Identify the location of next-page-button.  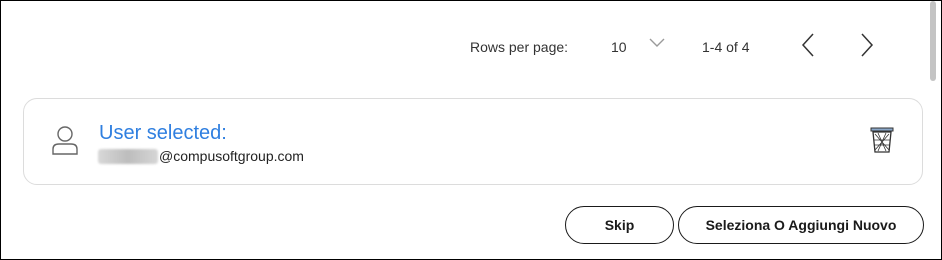
(867, 47).